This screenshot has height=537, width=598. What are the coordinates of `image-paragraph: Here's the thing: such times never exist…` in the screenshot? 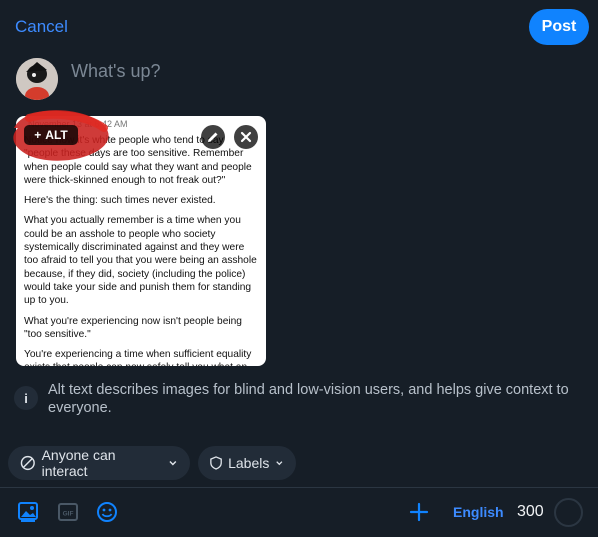 It's located at (120, 201).